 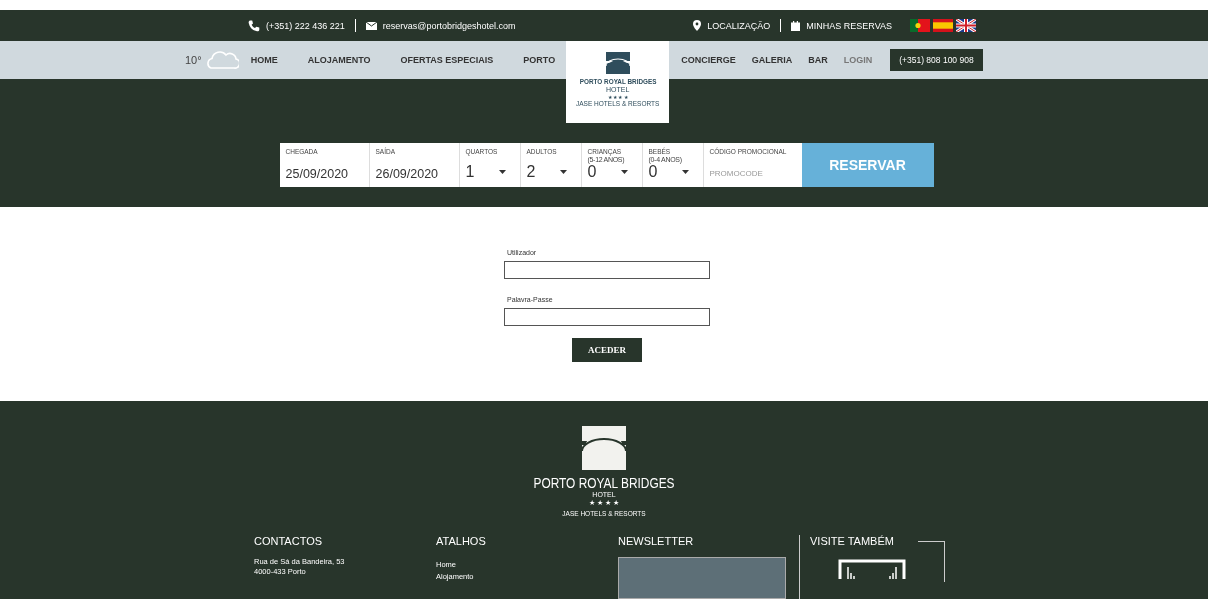 I want to click on nav-link: PORTO, so click(x=539, y=60).